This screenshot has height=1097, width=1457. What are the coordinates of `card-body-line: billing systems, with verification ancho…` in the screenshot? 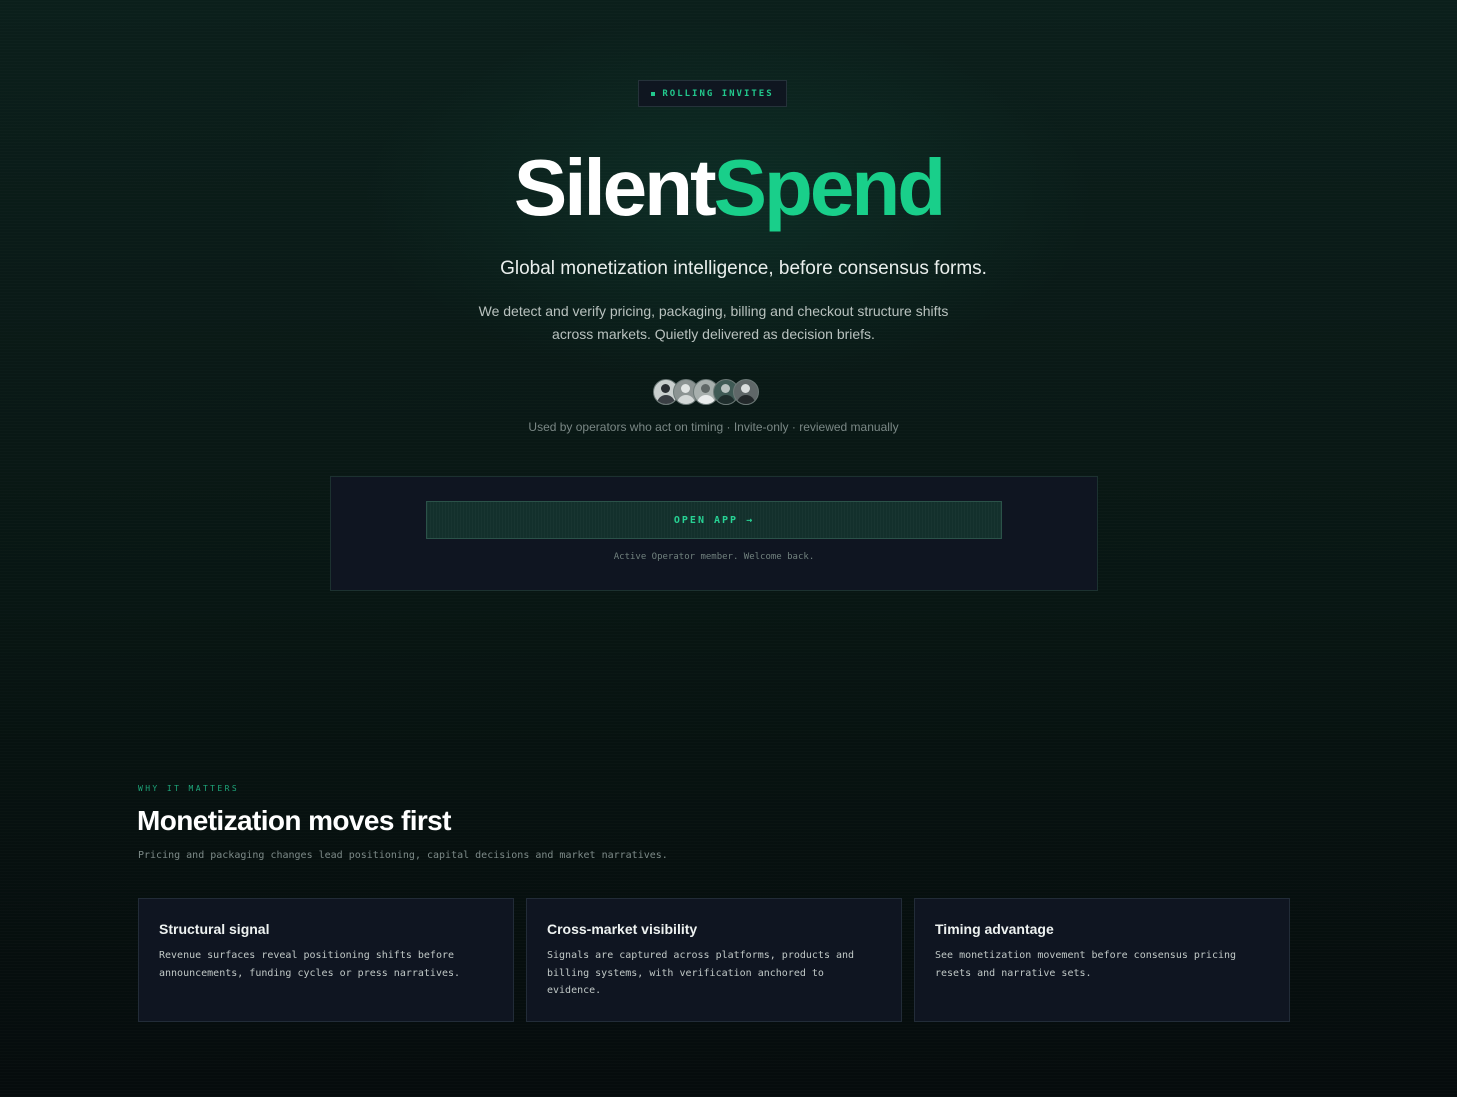 It's located at (685, 973).